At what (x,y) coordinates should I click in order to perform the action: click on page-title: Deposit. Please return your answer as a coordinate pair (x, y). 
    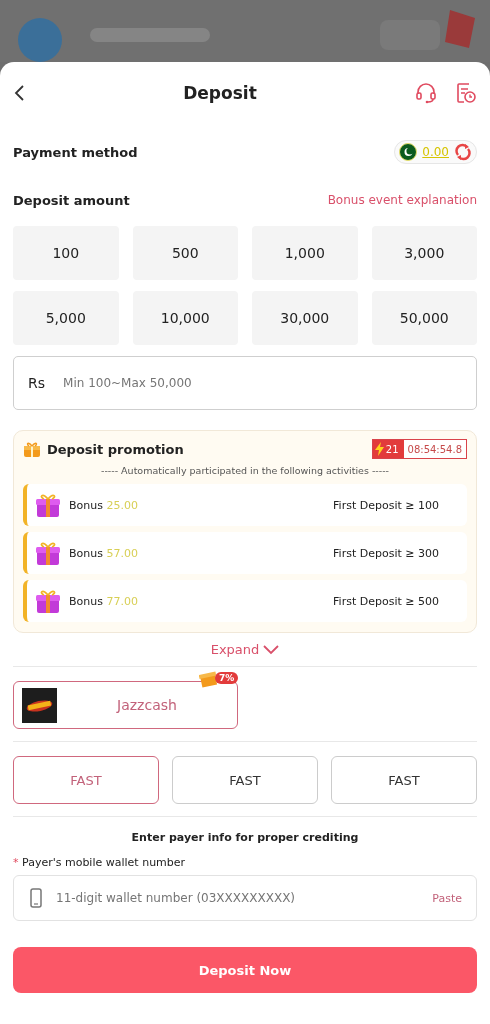
    Looking at the image, I should click on (220, 93).